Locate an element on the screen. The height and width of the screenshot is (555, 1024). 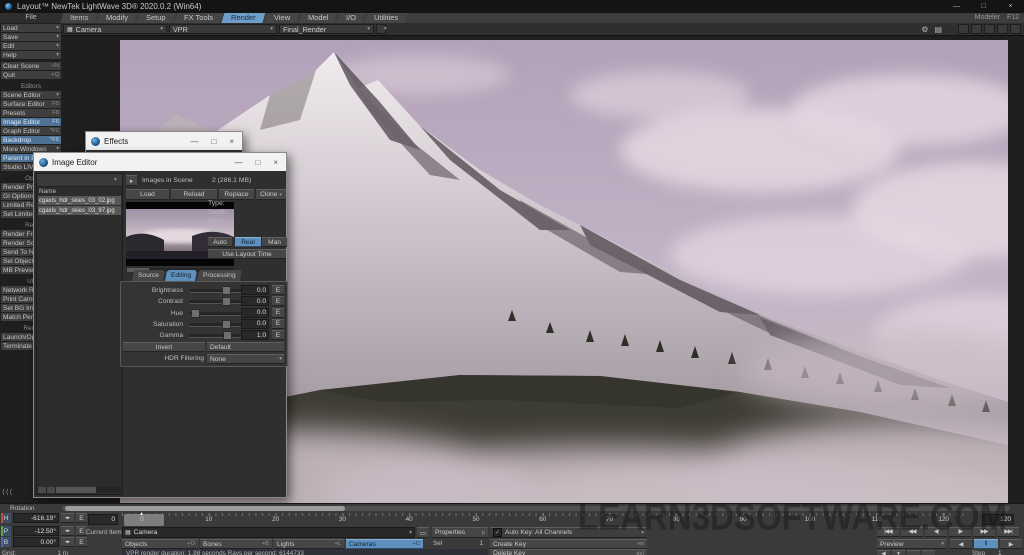
first-frame-field: 0 is located at coordinates (103, 519).